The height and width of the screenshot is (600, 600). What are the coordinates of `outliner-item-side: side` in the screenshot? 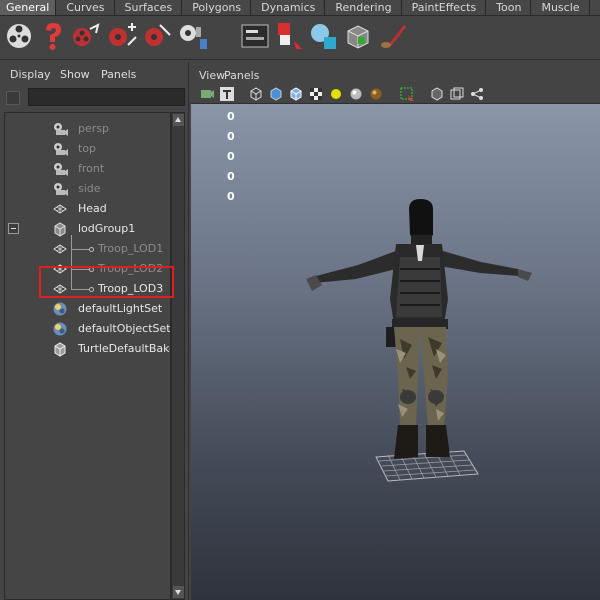 It's located at (87, 189).